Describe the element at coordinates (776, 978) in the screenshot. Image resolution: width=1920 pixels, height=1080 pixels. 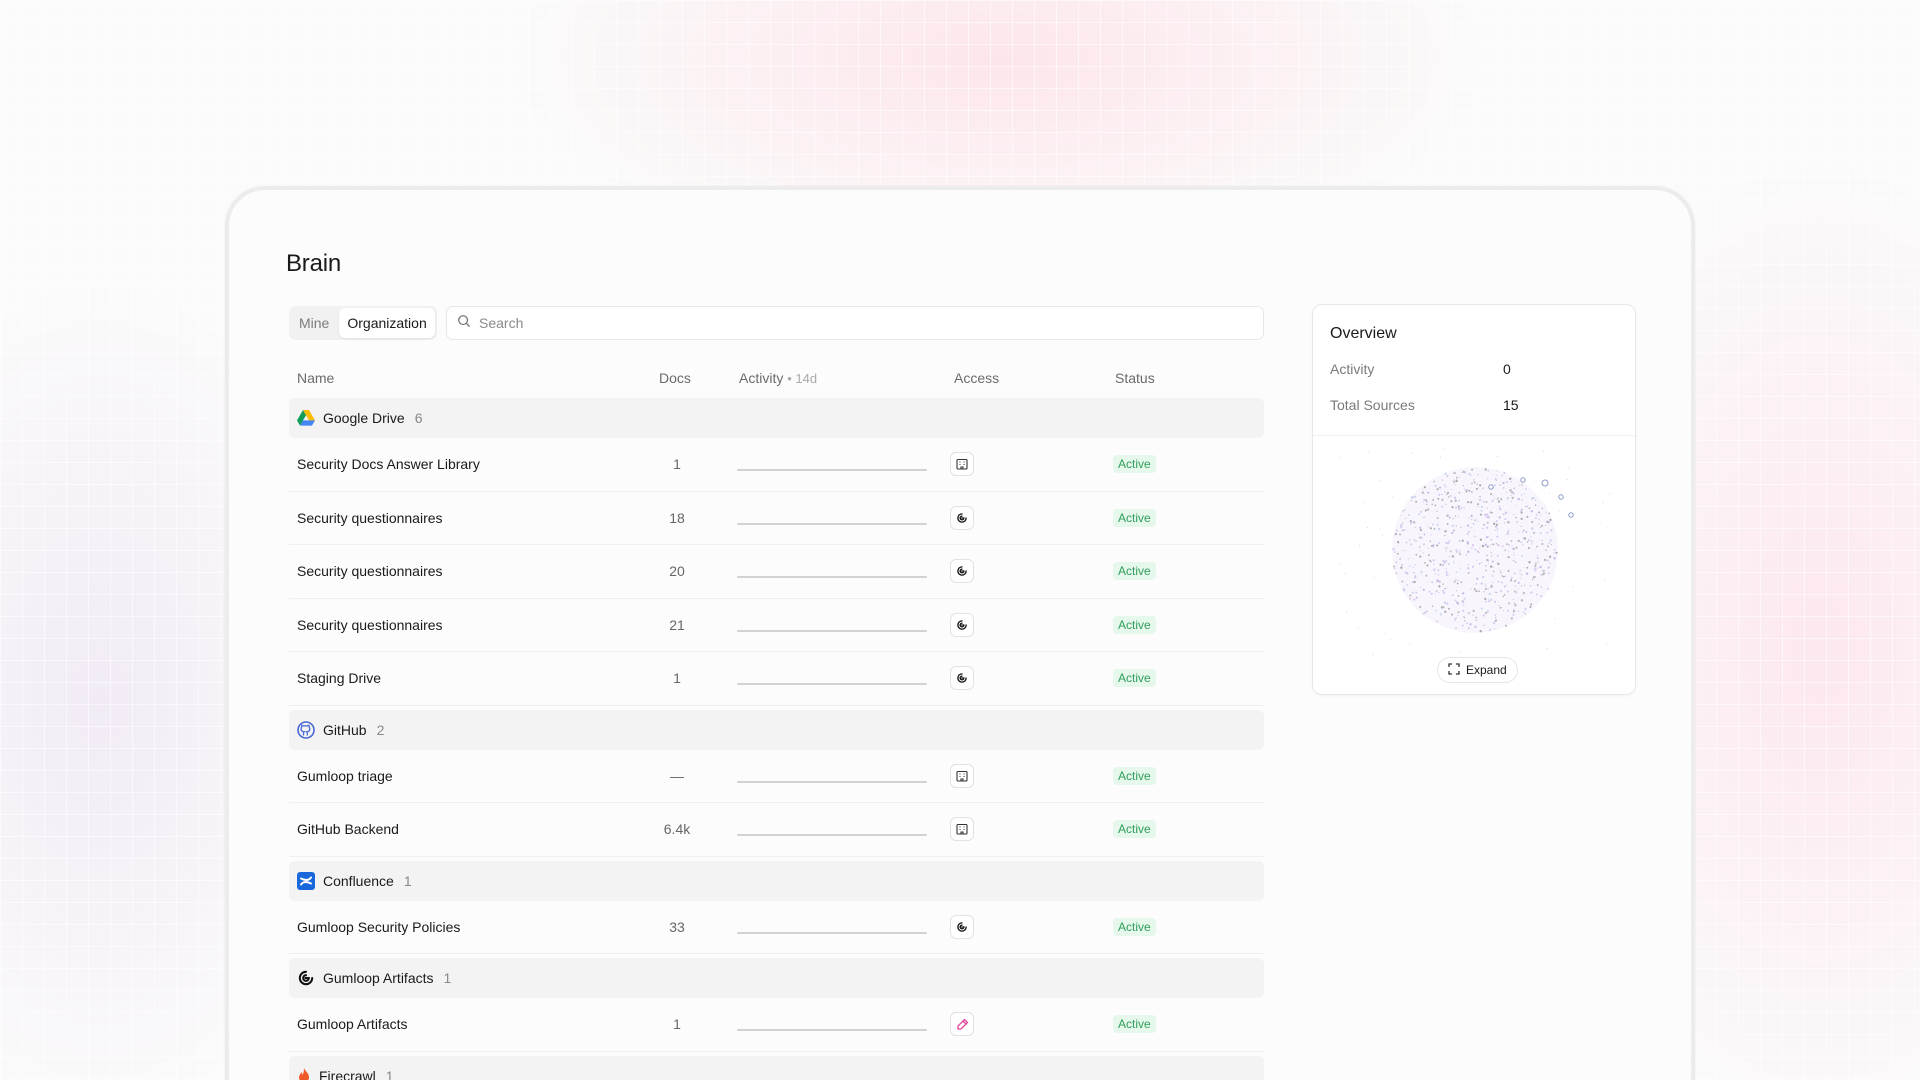
I see `group-row: Gumloop Artifacts 1` at that location.